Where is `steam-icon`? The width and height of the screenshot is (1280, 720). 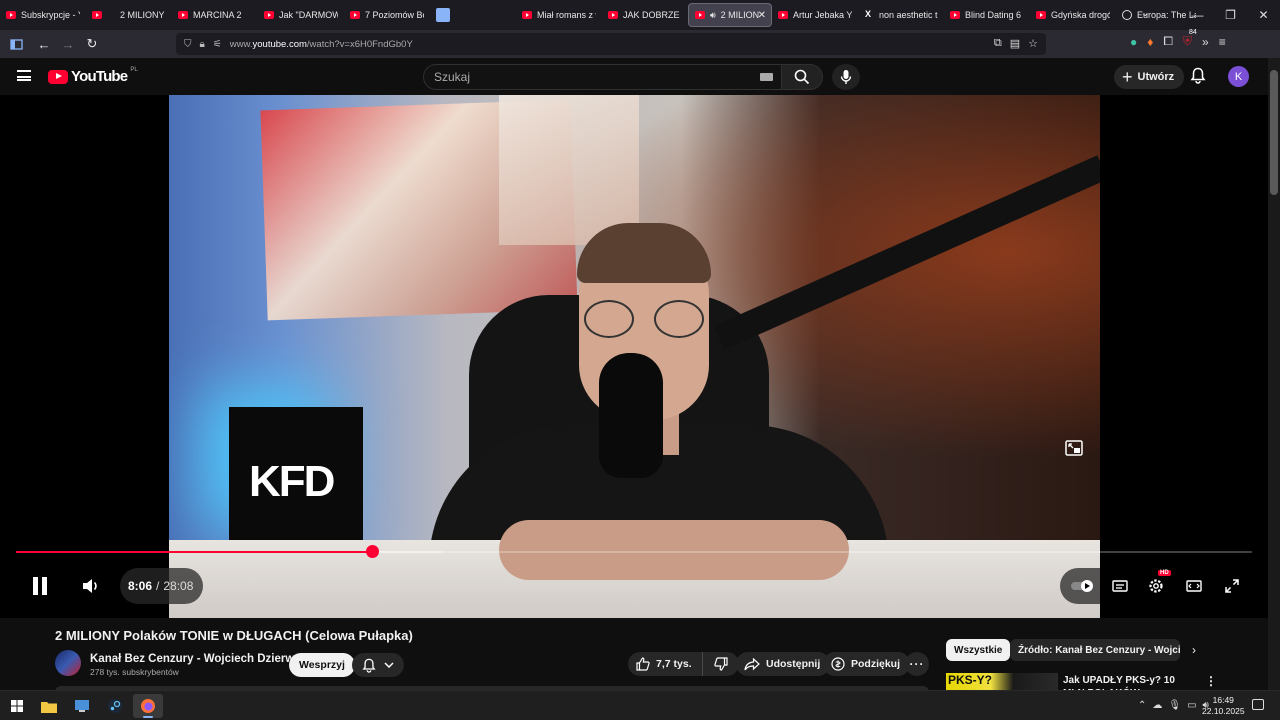 steam-icon is located at coordinates (115, 706).